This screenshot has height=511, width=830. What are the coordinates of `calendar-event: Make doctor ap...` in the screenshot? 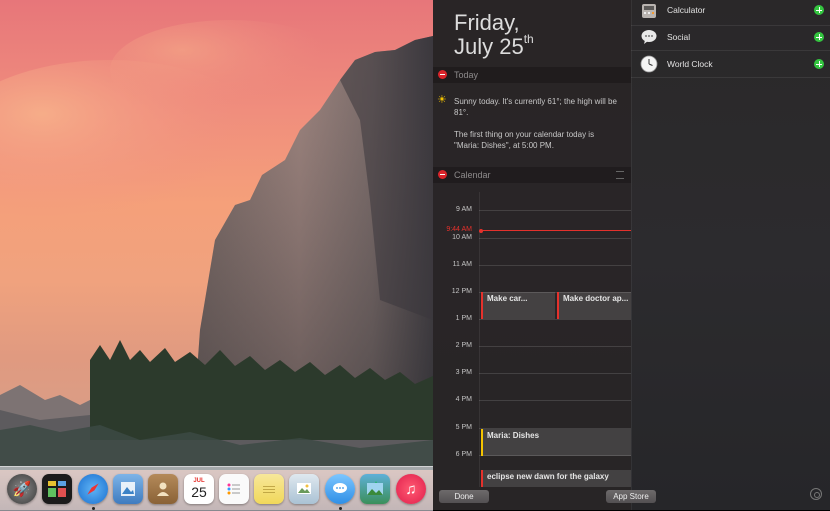 It's located at (594, 305).